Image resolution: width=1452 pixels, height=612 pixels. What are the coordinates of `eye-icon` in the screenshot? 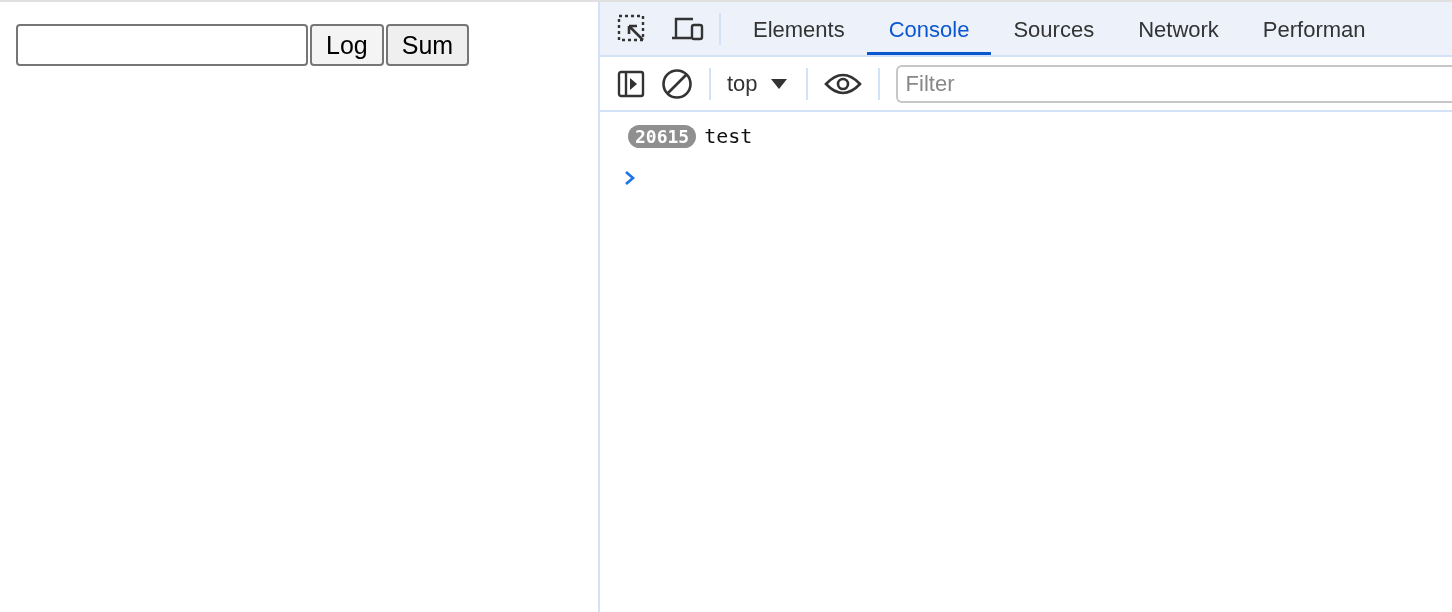 It's located at (842, 83).